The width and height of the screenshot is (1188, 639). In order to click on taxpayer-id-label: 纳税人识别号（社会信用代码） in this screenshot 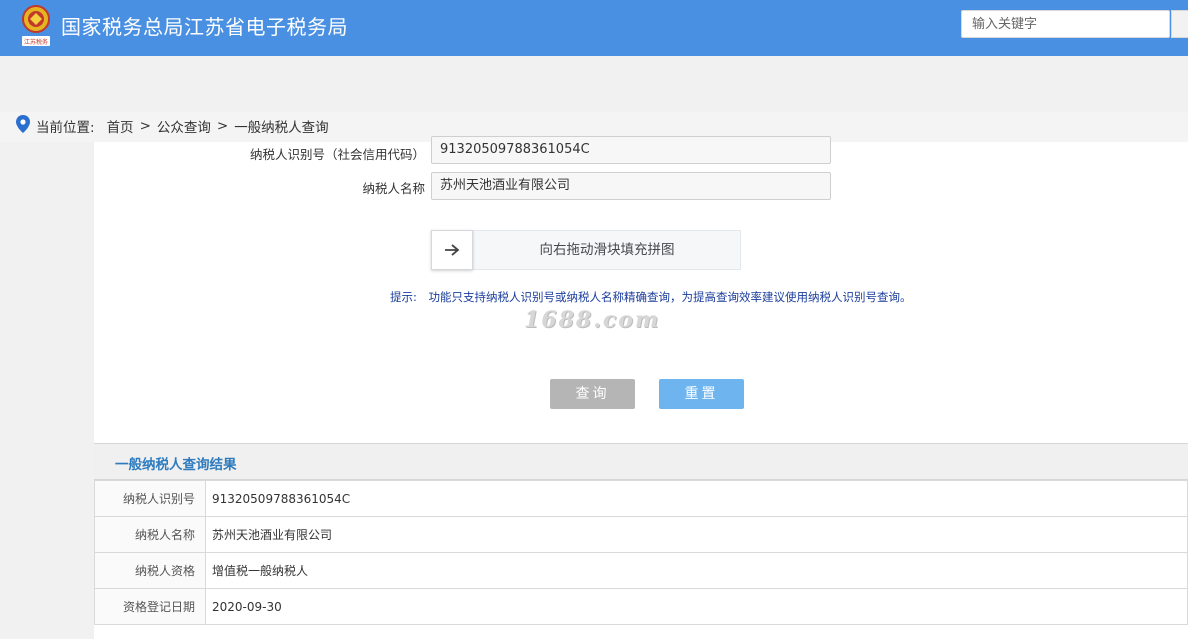, I will do `click(337, 154)`.